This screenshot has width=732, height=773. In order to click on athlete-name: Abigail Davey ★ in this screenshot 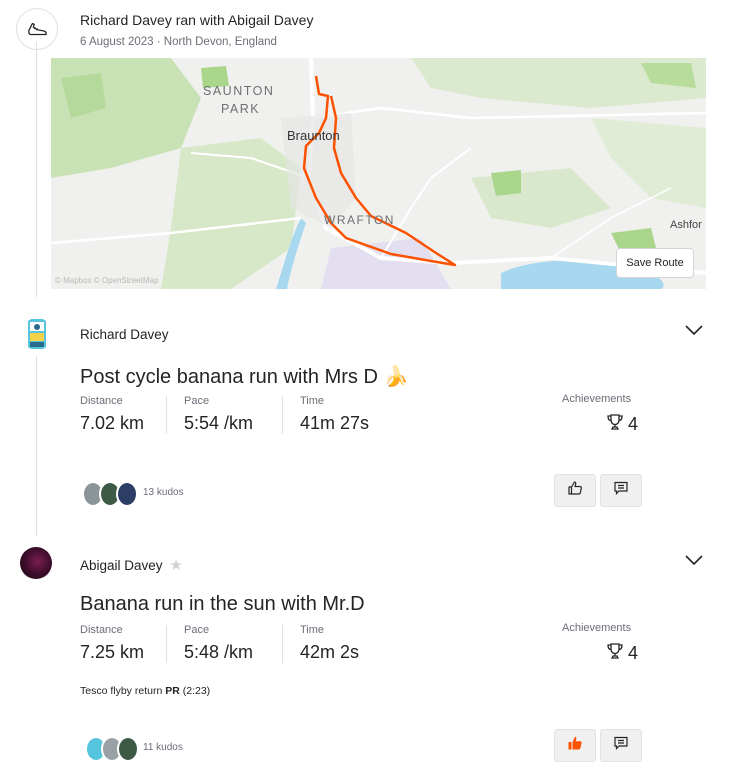, I will do `click(131, 565)`.